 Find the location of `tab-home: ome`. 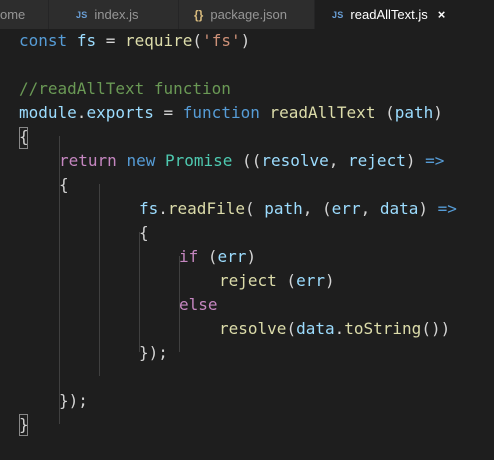

tab-home: ome is located at coordinates (24, 14).